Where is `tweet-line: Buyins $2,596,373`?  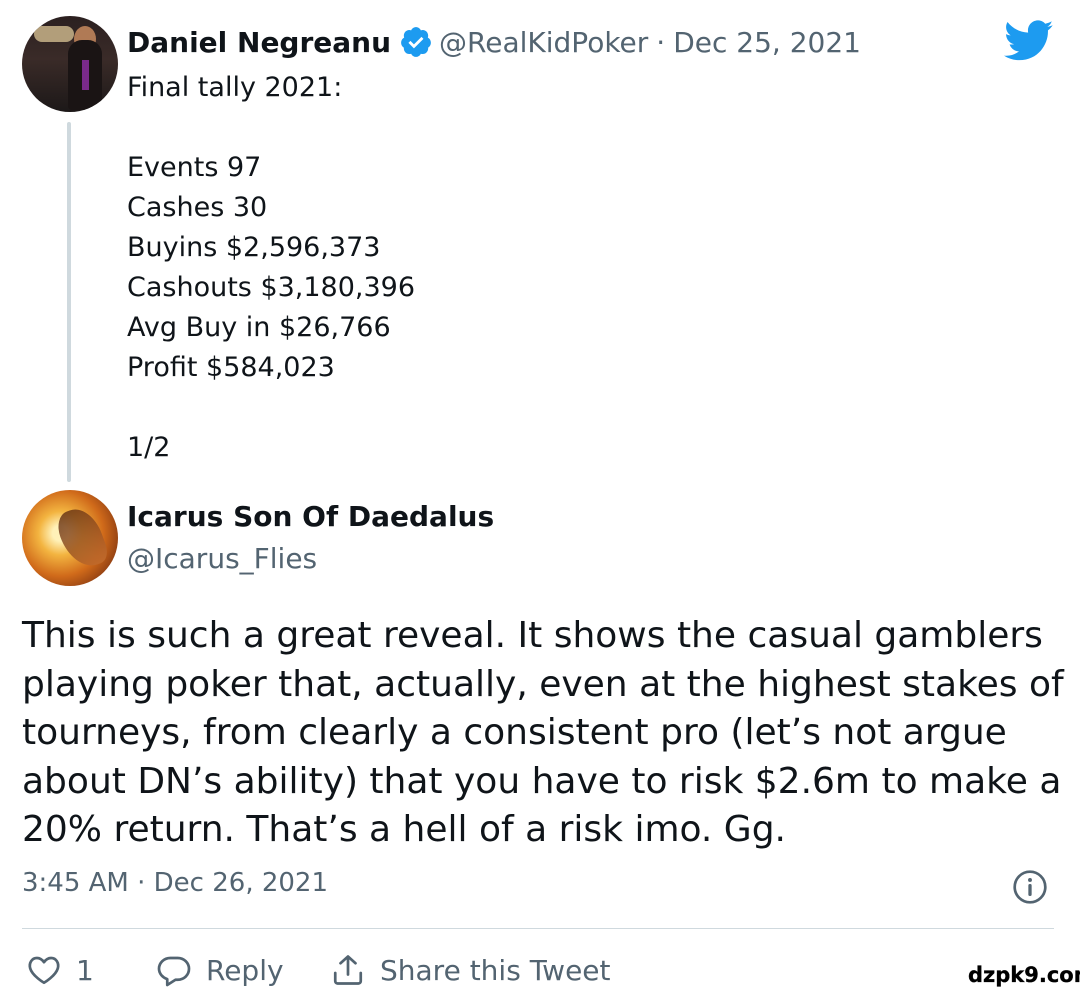 tweet-line: Buyins $2,596,373 is located at coordinates (254, 247).